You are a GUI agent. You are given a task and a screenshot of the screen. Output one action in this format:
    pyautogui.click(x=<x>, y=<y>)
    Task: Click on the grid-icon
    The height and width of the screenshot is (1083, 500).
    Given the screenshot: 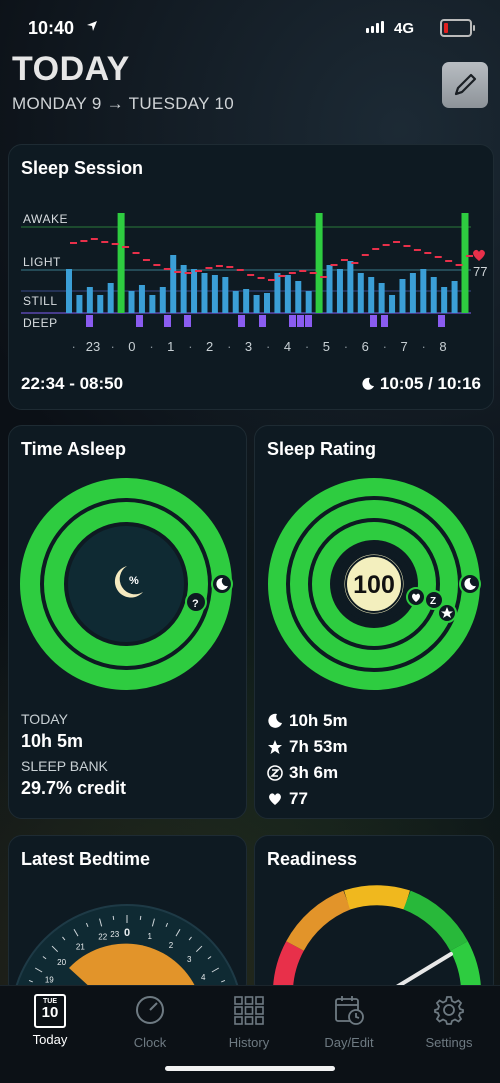 What is the action you would take?
    pyautogui.click(x=249, y=1010)
    